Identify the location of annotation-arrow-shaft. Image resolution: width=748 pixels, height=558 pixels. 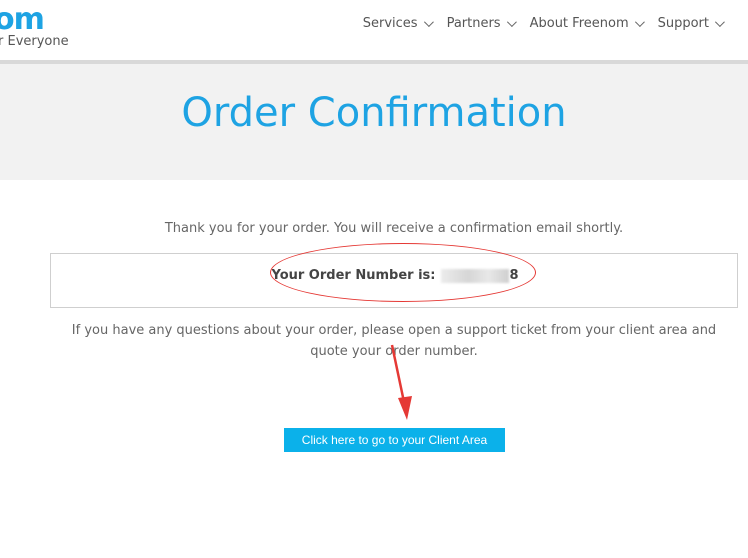
(398, 373).